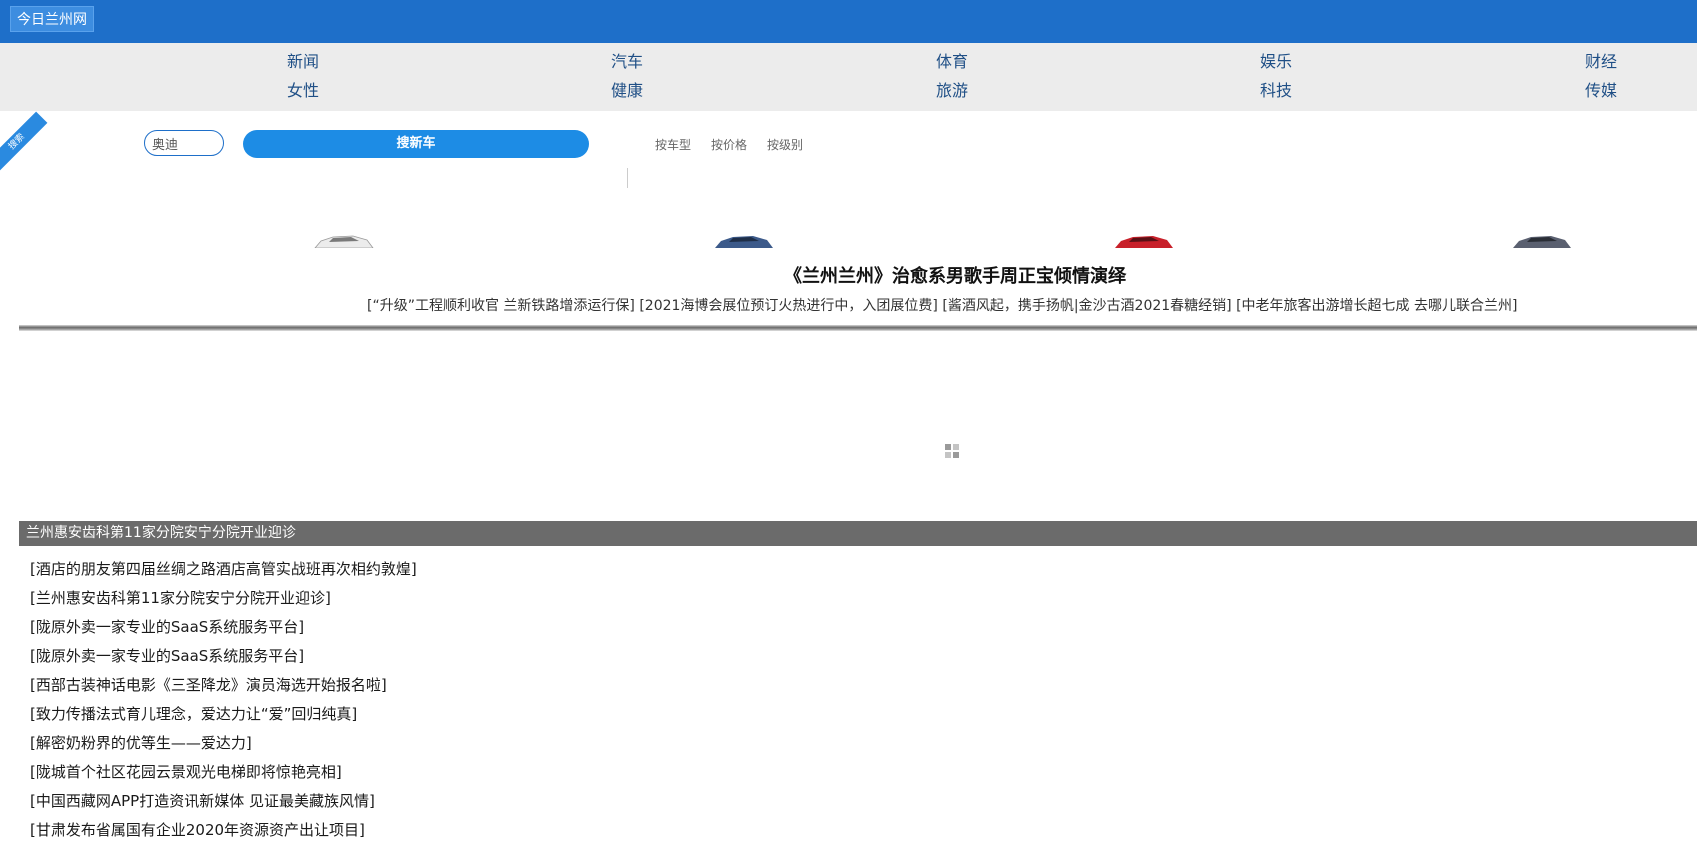  What do you see at coordinates (627, 178) in the screenshot?
I see `vertical-divider` at bounding box center [627, 178].